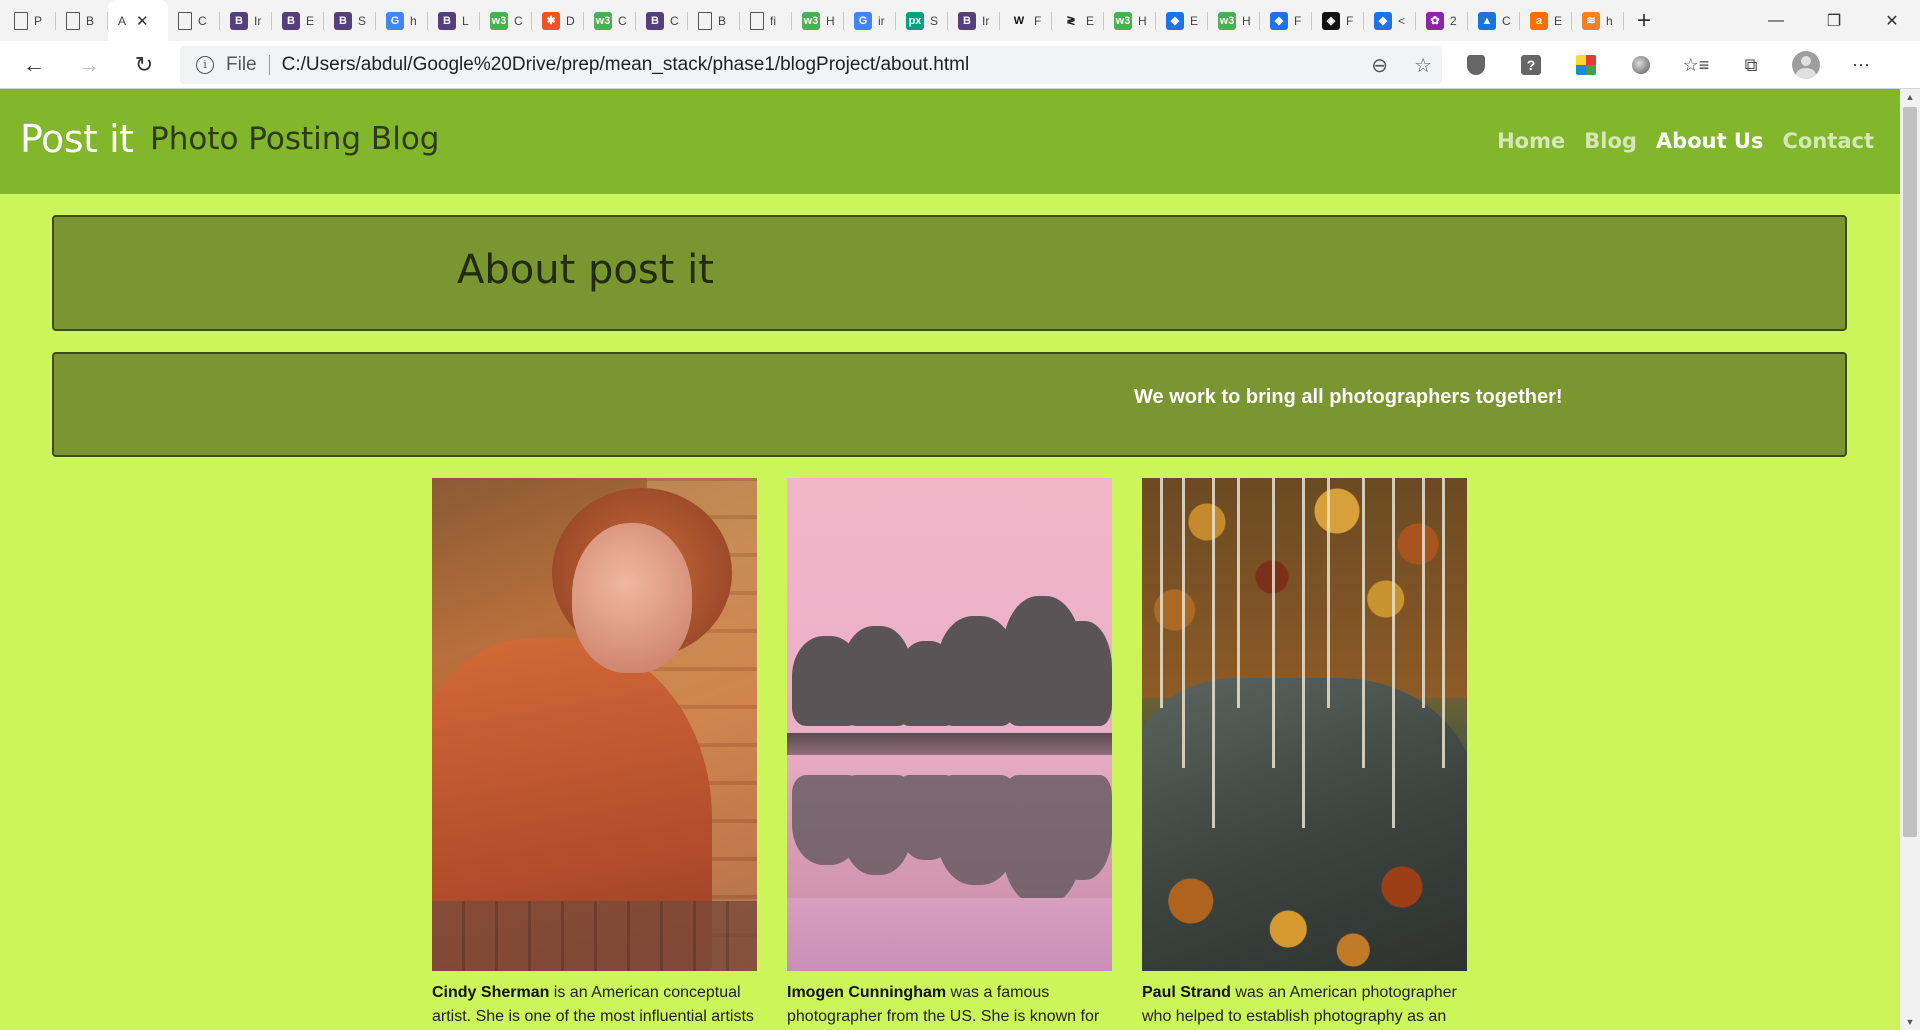  What do you see at coordinates (1641, 65) in the screenshot?
I see `circle-extension-button` at bounding box center [1641, 65].